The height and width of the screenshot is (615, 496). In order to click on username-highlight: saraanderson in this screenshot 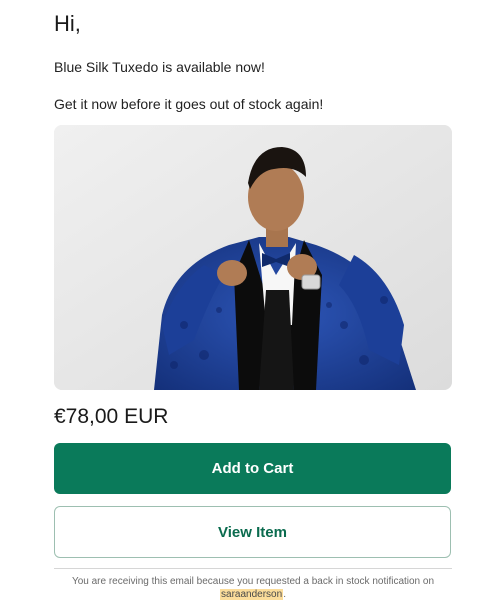, I will do `click(252, 594)`.